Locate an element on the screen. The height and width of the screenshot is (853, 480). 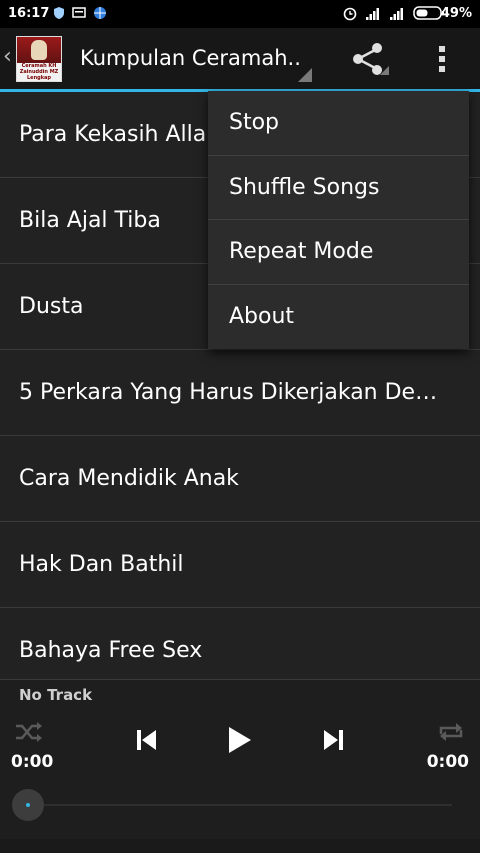
seek-thumb-dot is located at coordinates (28, 805).